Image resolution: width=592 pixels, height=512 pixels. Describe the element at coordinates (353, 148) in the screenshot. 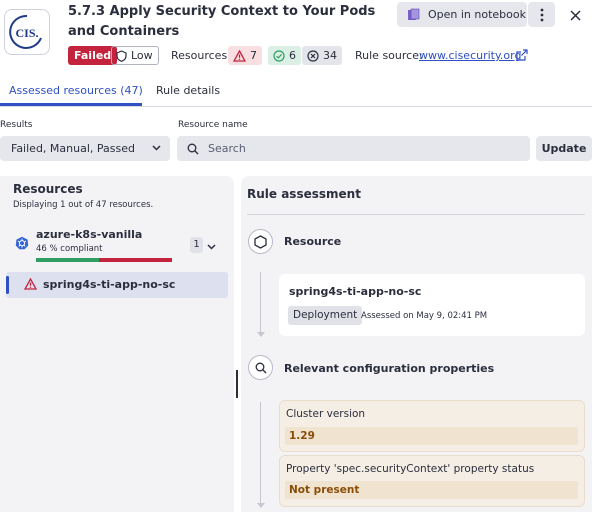

I see `search-input: Search` at that location.